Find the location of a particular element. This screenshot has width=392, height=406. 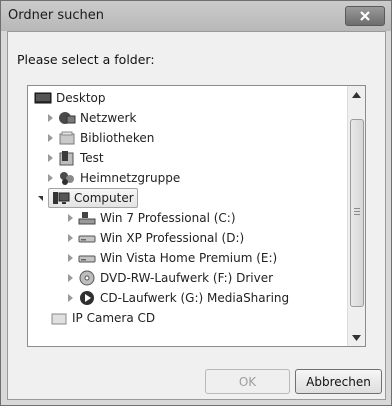

network-icon is located at coordinates (67, 118).